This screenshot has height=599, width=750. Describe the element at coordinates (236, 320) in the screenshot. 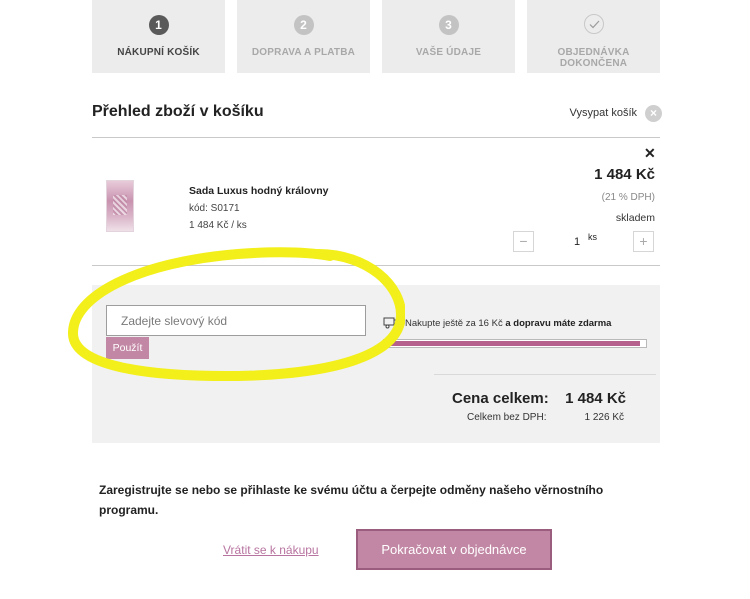

I see `coupon-code-input` at that location.